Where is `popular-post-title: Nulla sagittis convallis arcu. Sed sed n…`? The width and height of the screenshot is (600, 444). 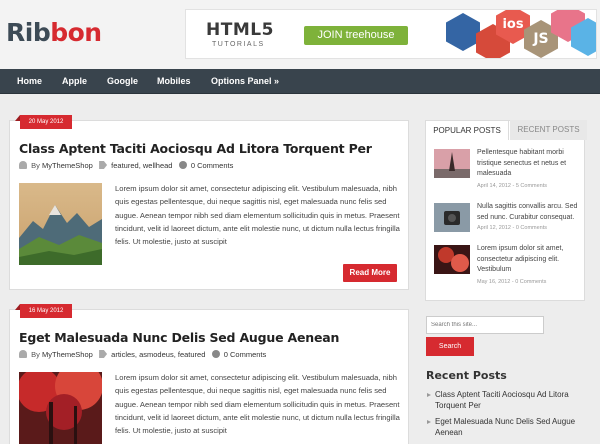 popular-post-title: Nulla sagittis convallis arcu. Sed sed n… is located at coordinates (531, 212).